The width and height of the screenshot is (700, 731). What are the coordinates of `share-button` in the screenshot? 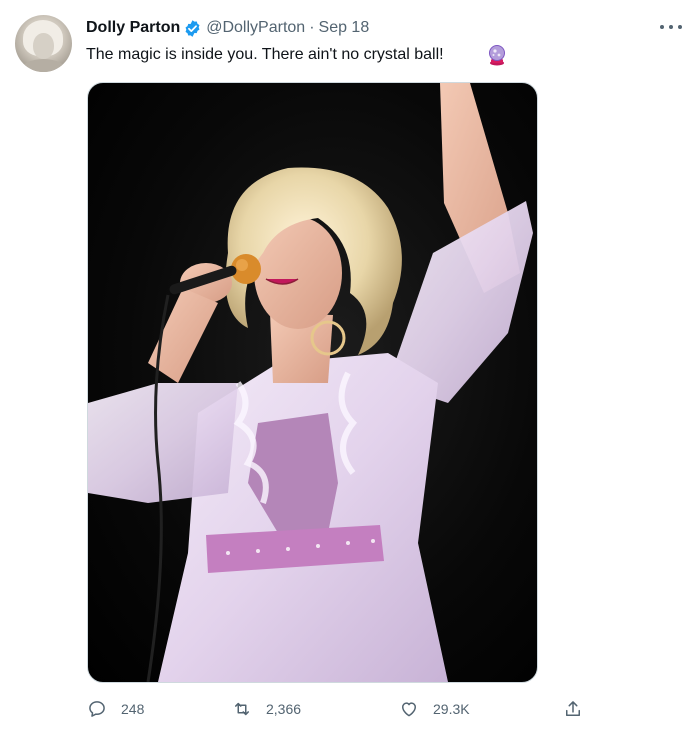 It's located at (573, 709).